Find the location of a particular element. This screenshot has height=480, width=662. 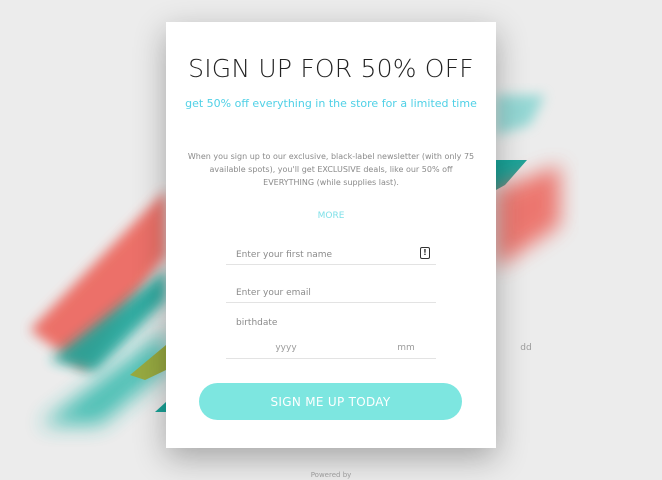

birthdate-label: birthdate is located at coordinates (257, 323).